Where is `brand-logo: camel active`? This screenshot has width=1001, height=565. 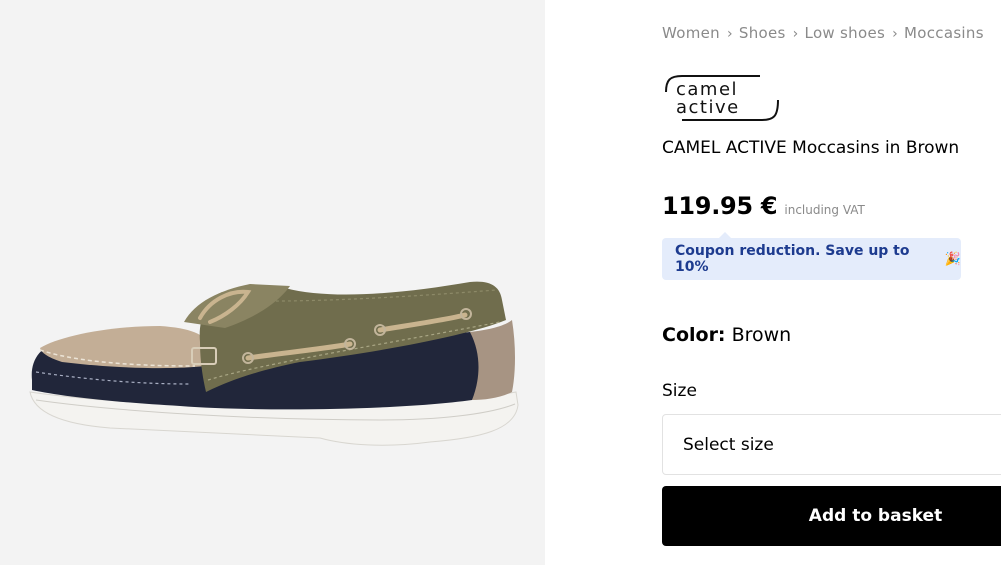
brand-logo: camel active is located at coordinates (722, 97).